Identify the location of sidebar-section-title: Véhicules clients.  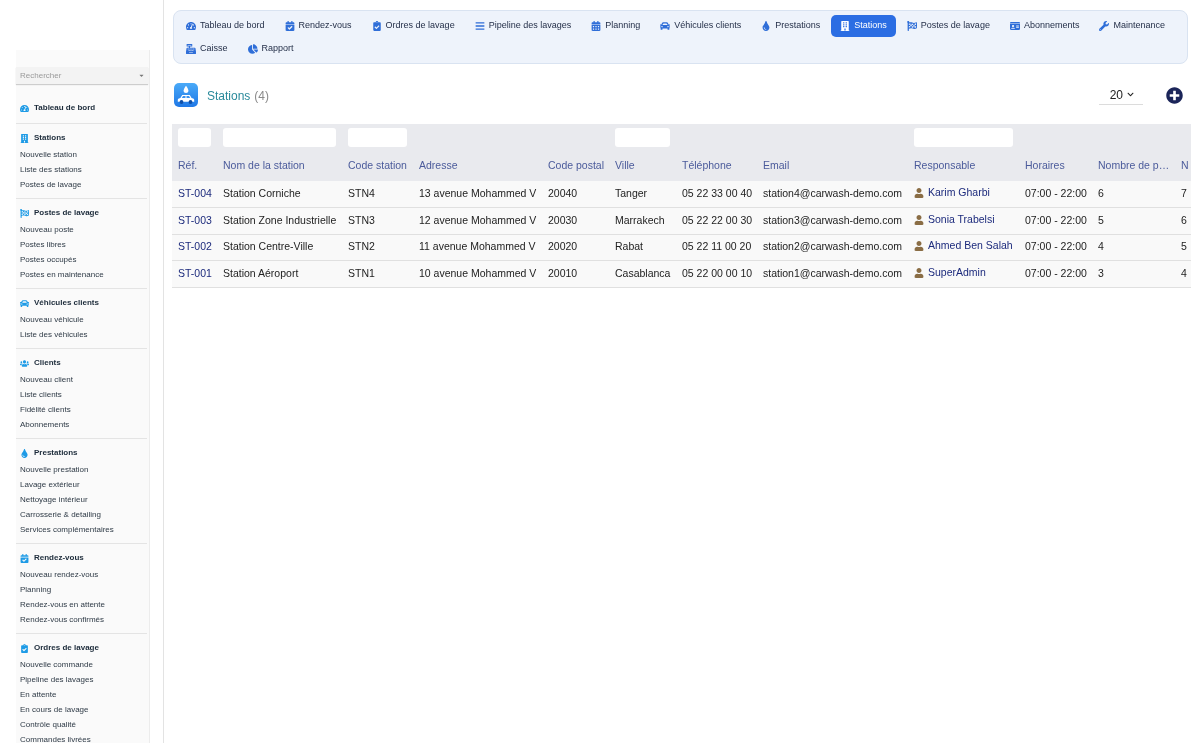
(66, 303).